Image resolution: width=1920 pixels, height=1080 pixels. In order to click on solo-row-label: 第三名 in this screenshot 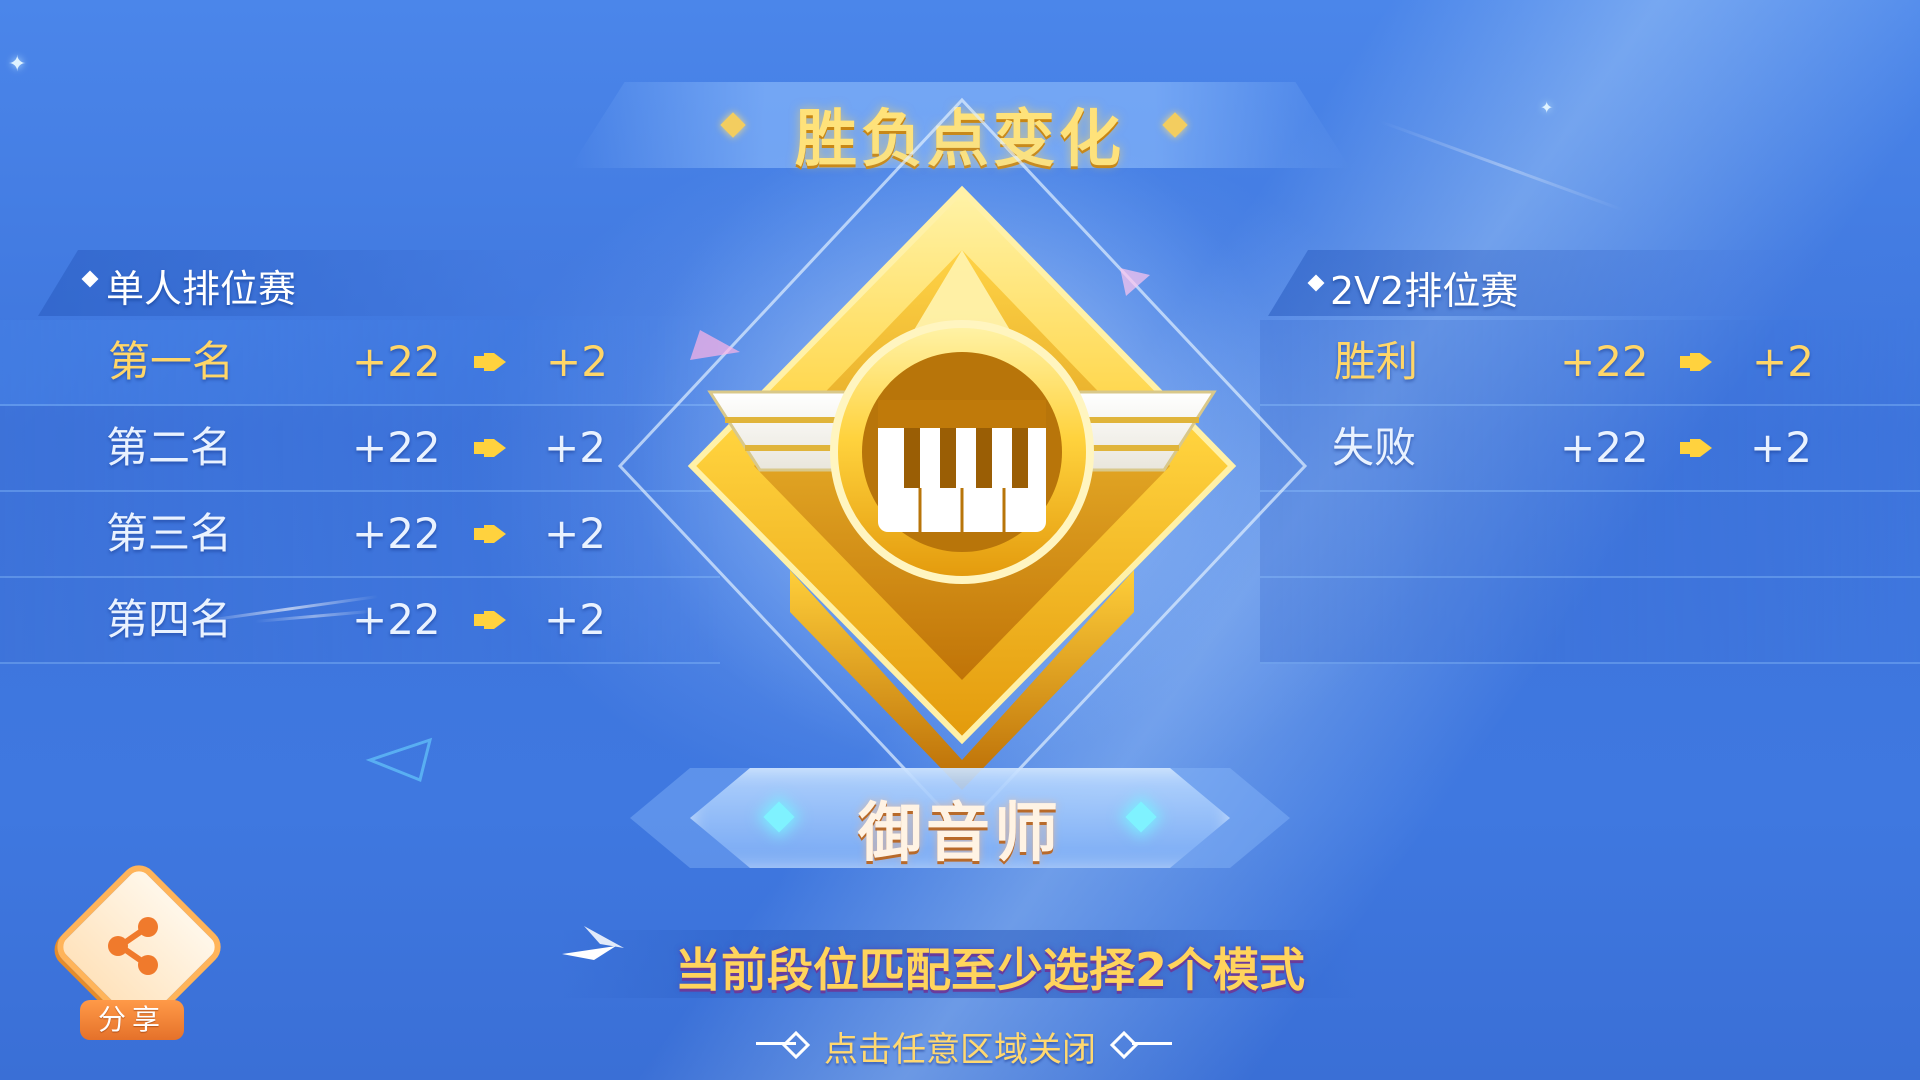, I will do `click(169, 533)`.